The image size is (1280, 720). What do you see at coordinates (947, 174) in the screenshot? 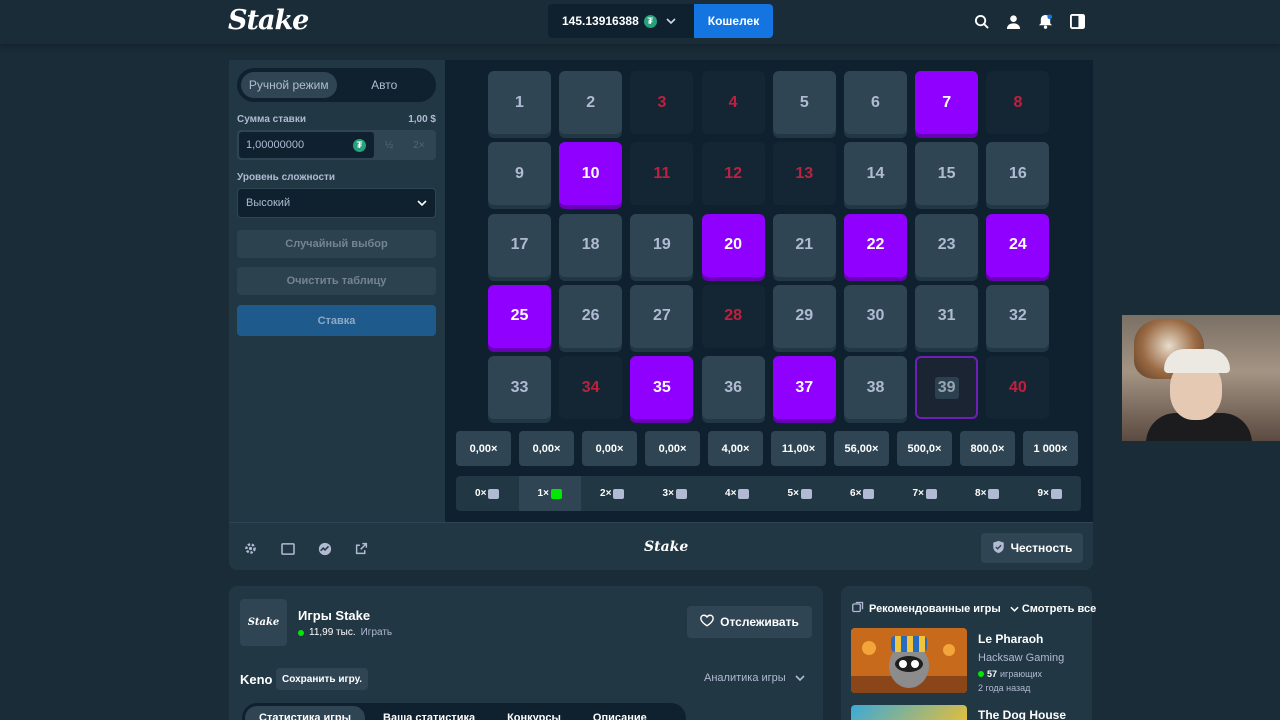
I see `keno-tile: 15` at bounding box center [947, 174].